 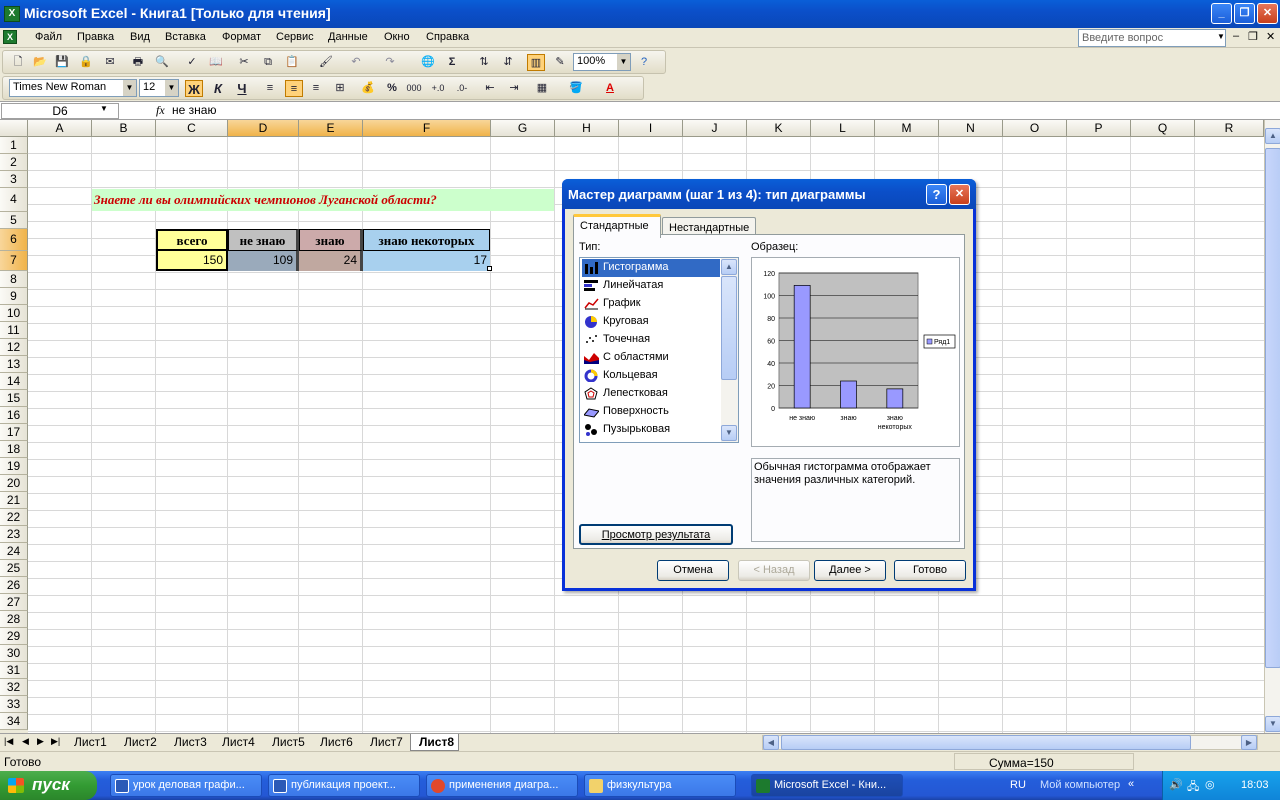 What do you see at coordinates (263, 261) in the screenshot?
I see `value-cell-dont-know: 109` at bounding box center [263, 261].